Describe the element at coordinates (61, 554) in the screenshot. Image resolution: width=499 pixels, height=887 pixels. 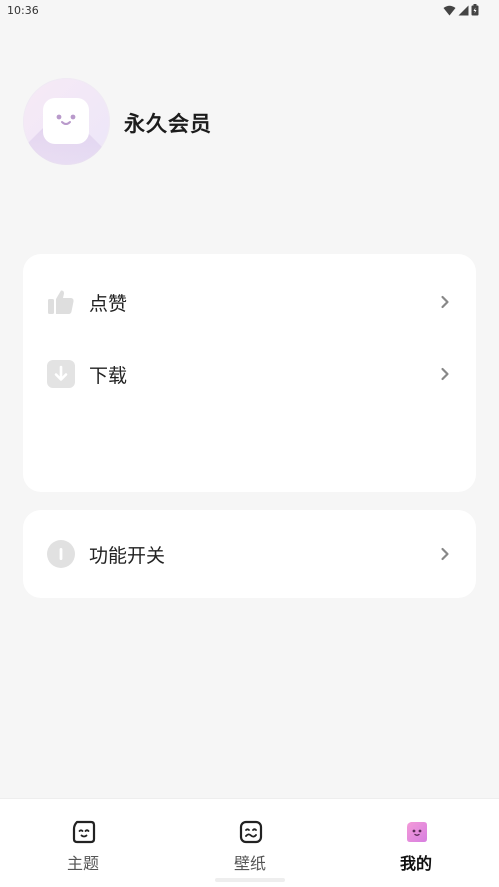
I see `toggle-icon` at that location.